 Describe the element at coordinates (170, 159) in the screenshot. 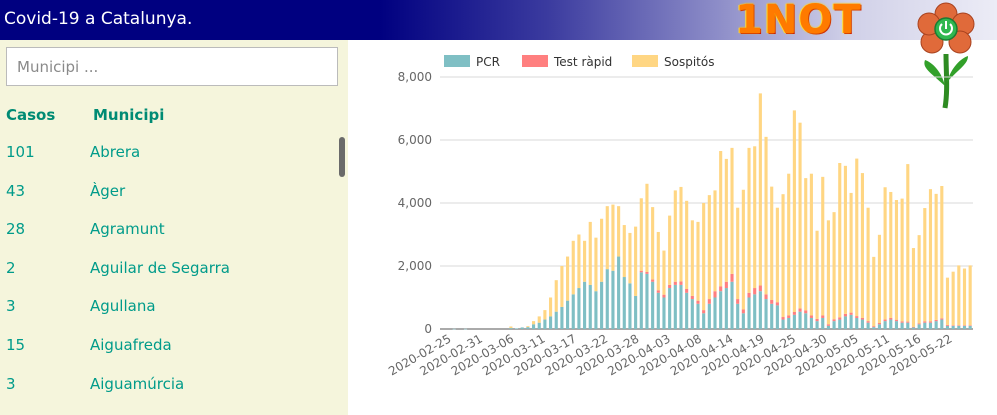

I see `list-item: 101 Abrera` at that location.